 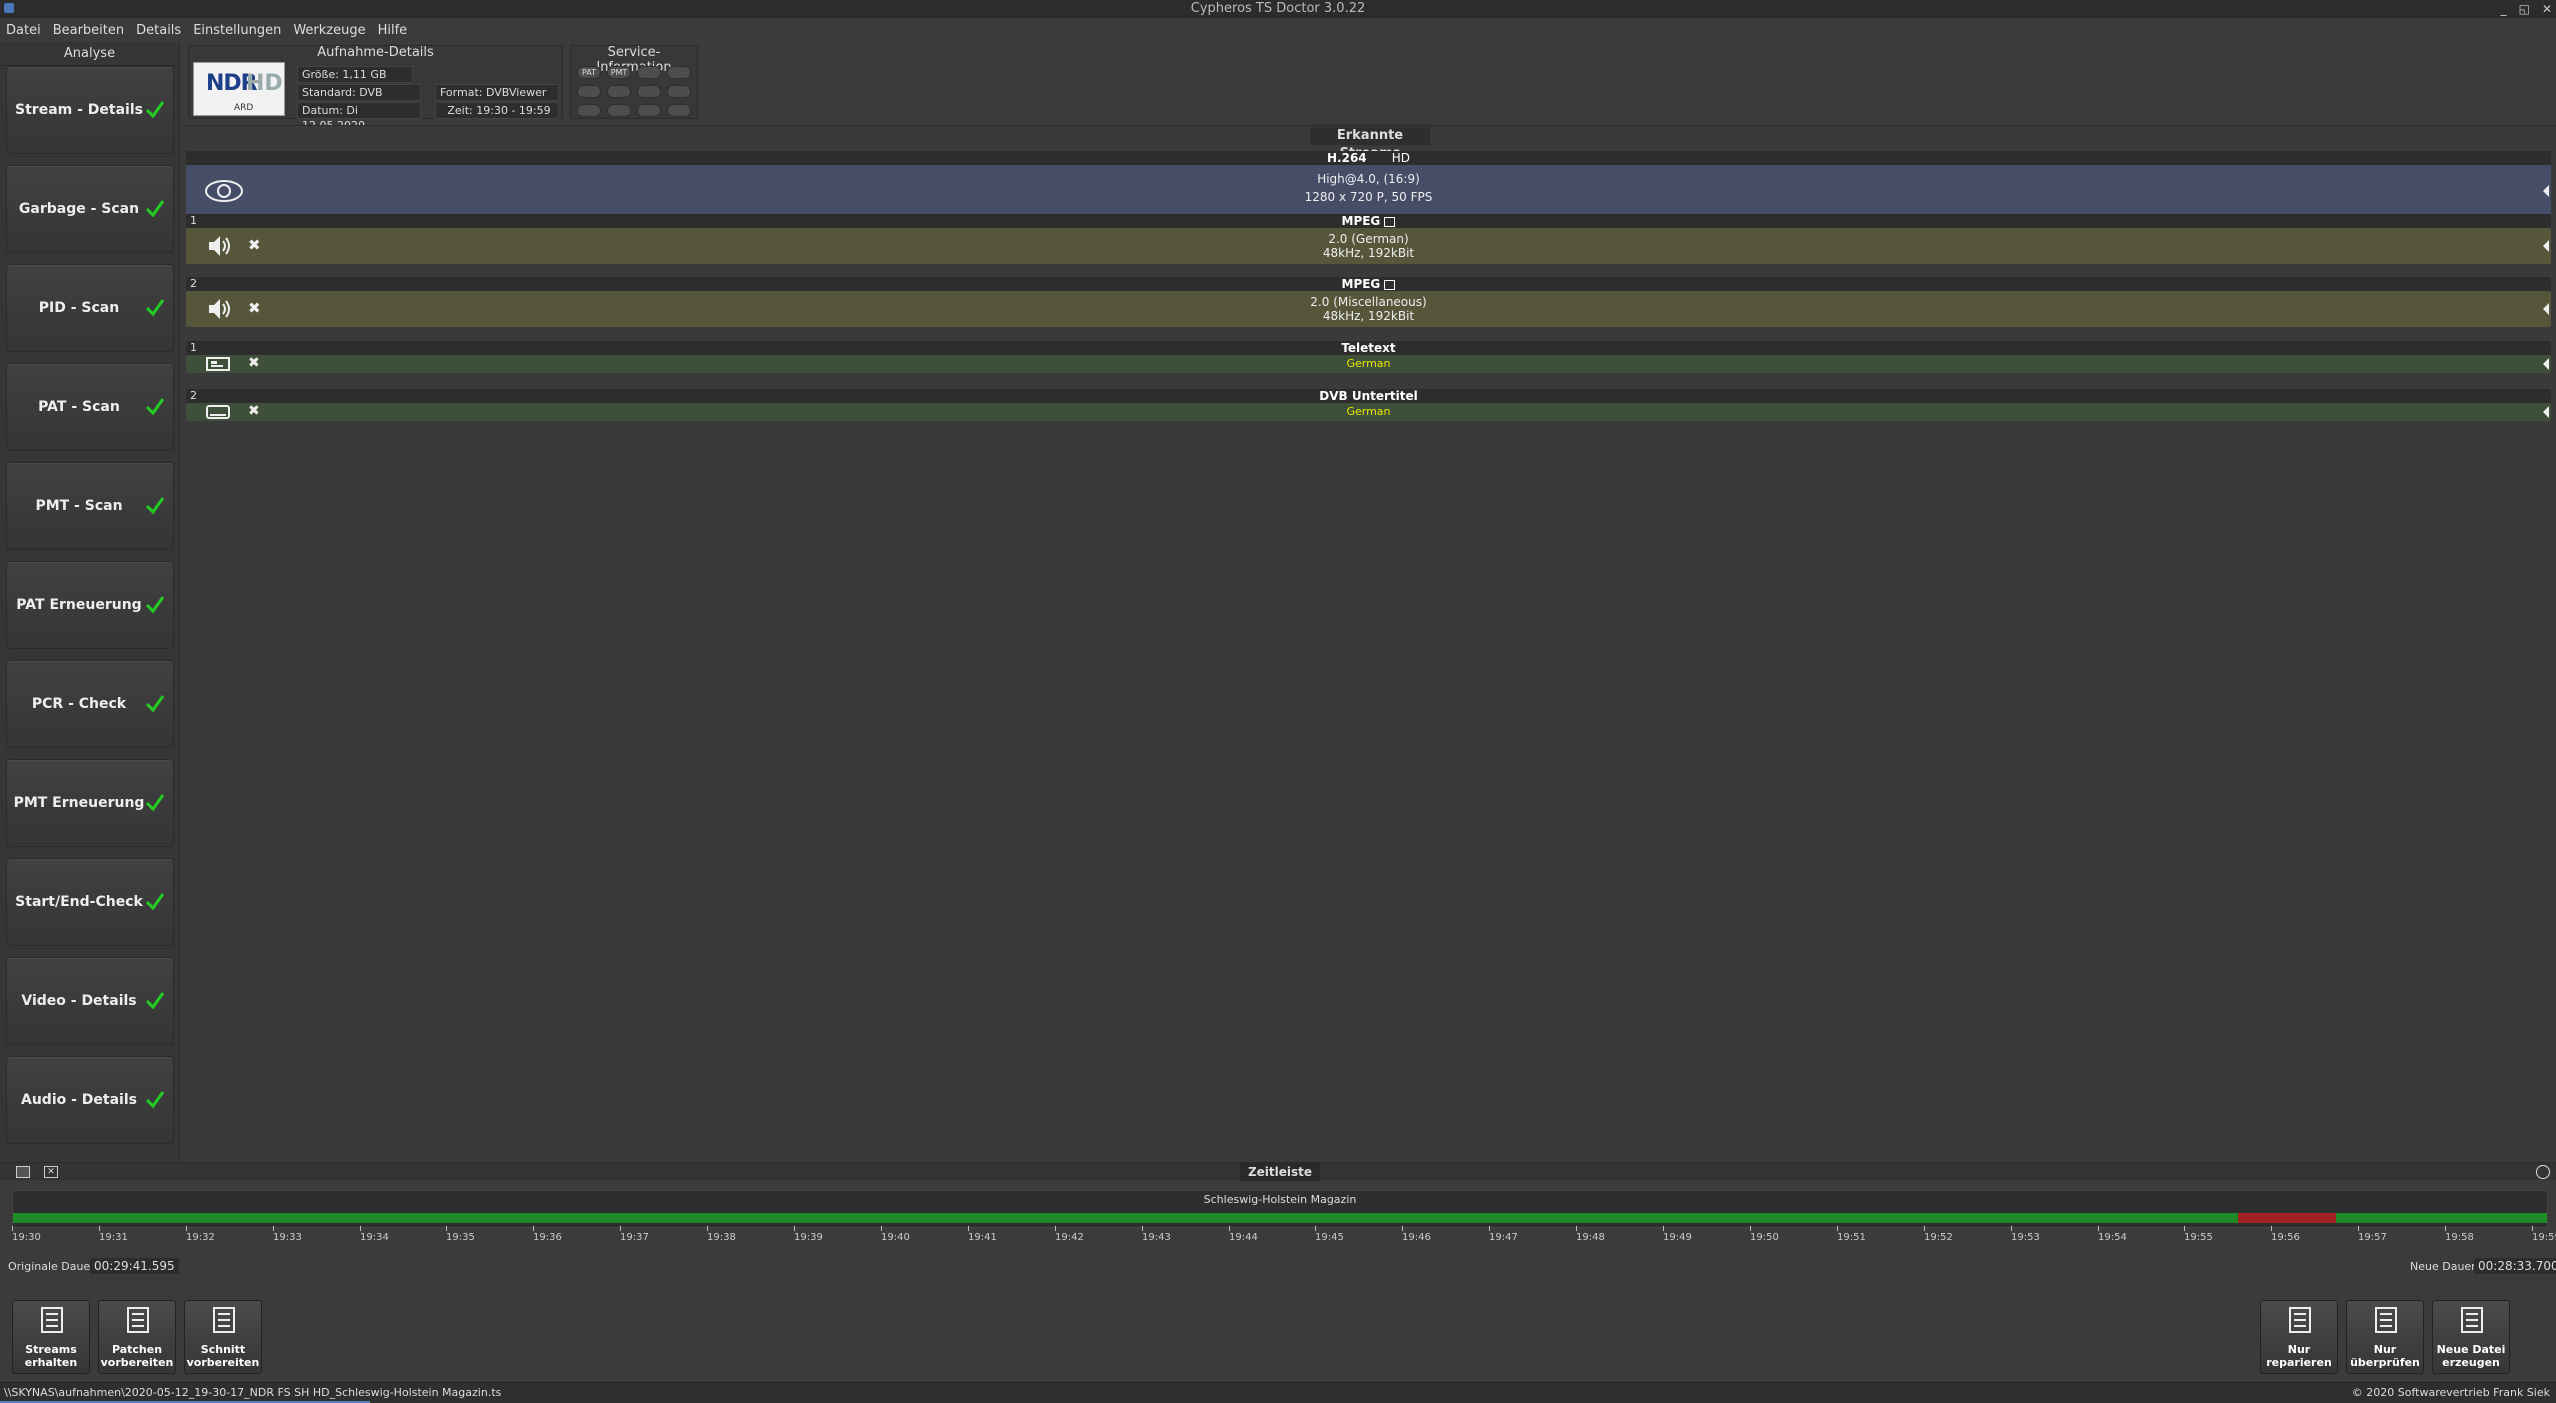 I want to click on timeline-tick: 19:56, so click(x=2285, y=1237).